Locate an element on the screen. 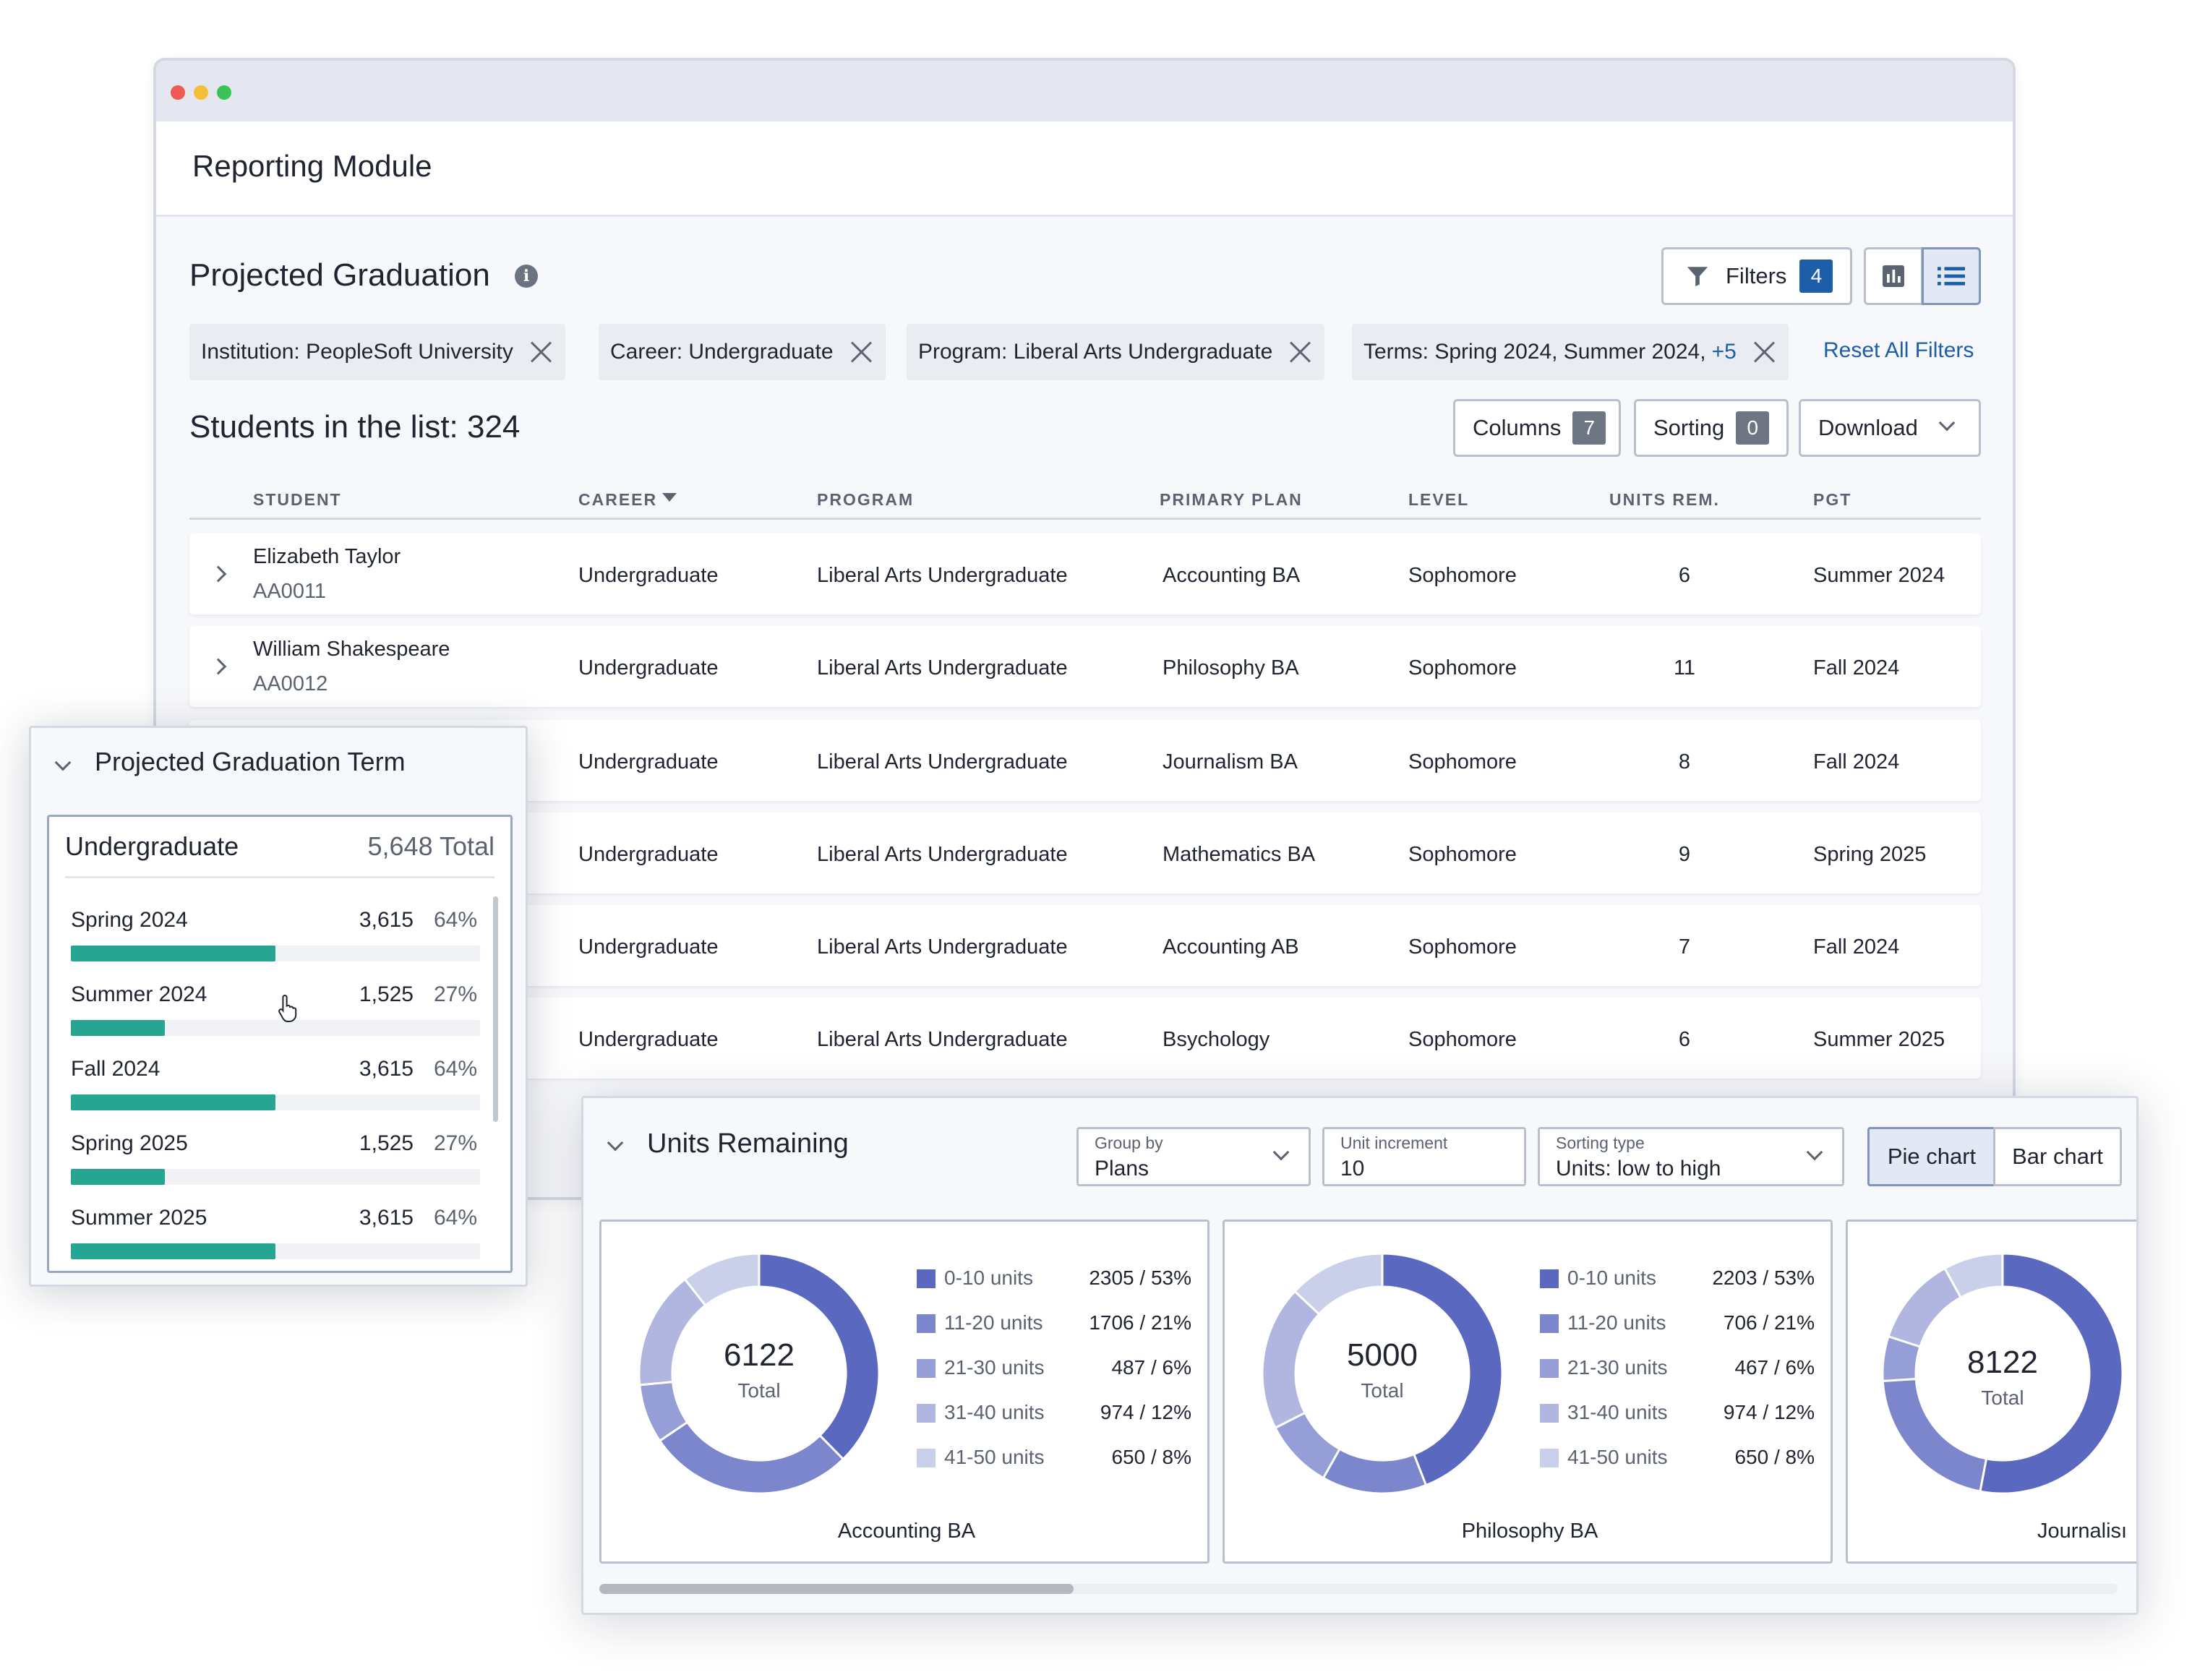  units-panel-title: Units Remaining is located at coordinates (748, 1143).